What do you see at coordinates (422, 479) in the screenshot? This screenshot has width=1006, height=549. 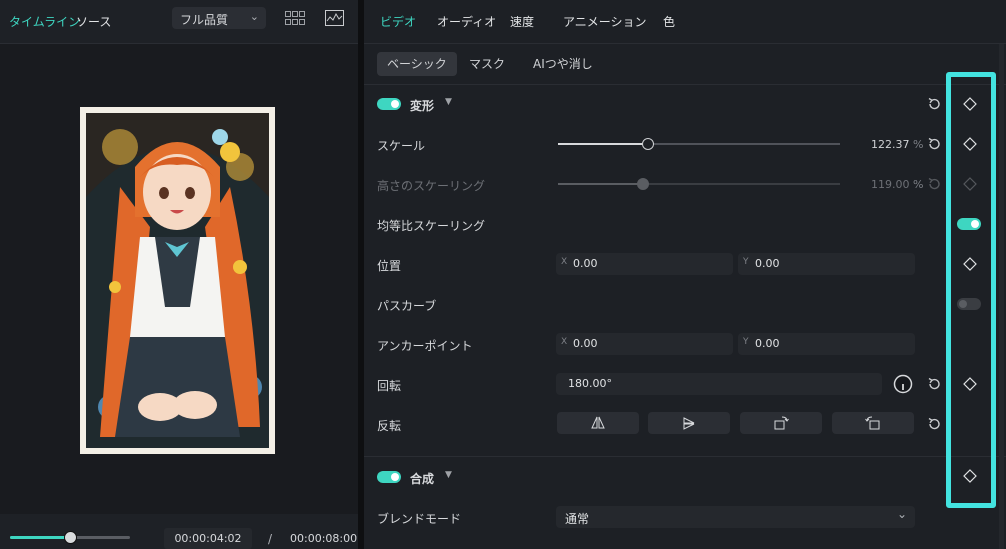 I see `composite-title: 合成` at bounding box center [422, 479].